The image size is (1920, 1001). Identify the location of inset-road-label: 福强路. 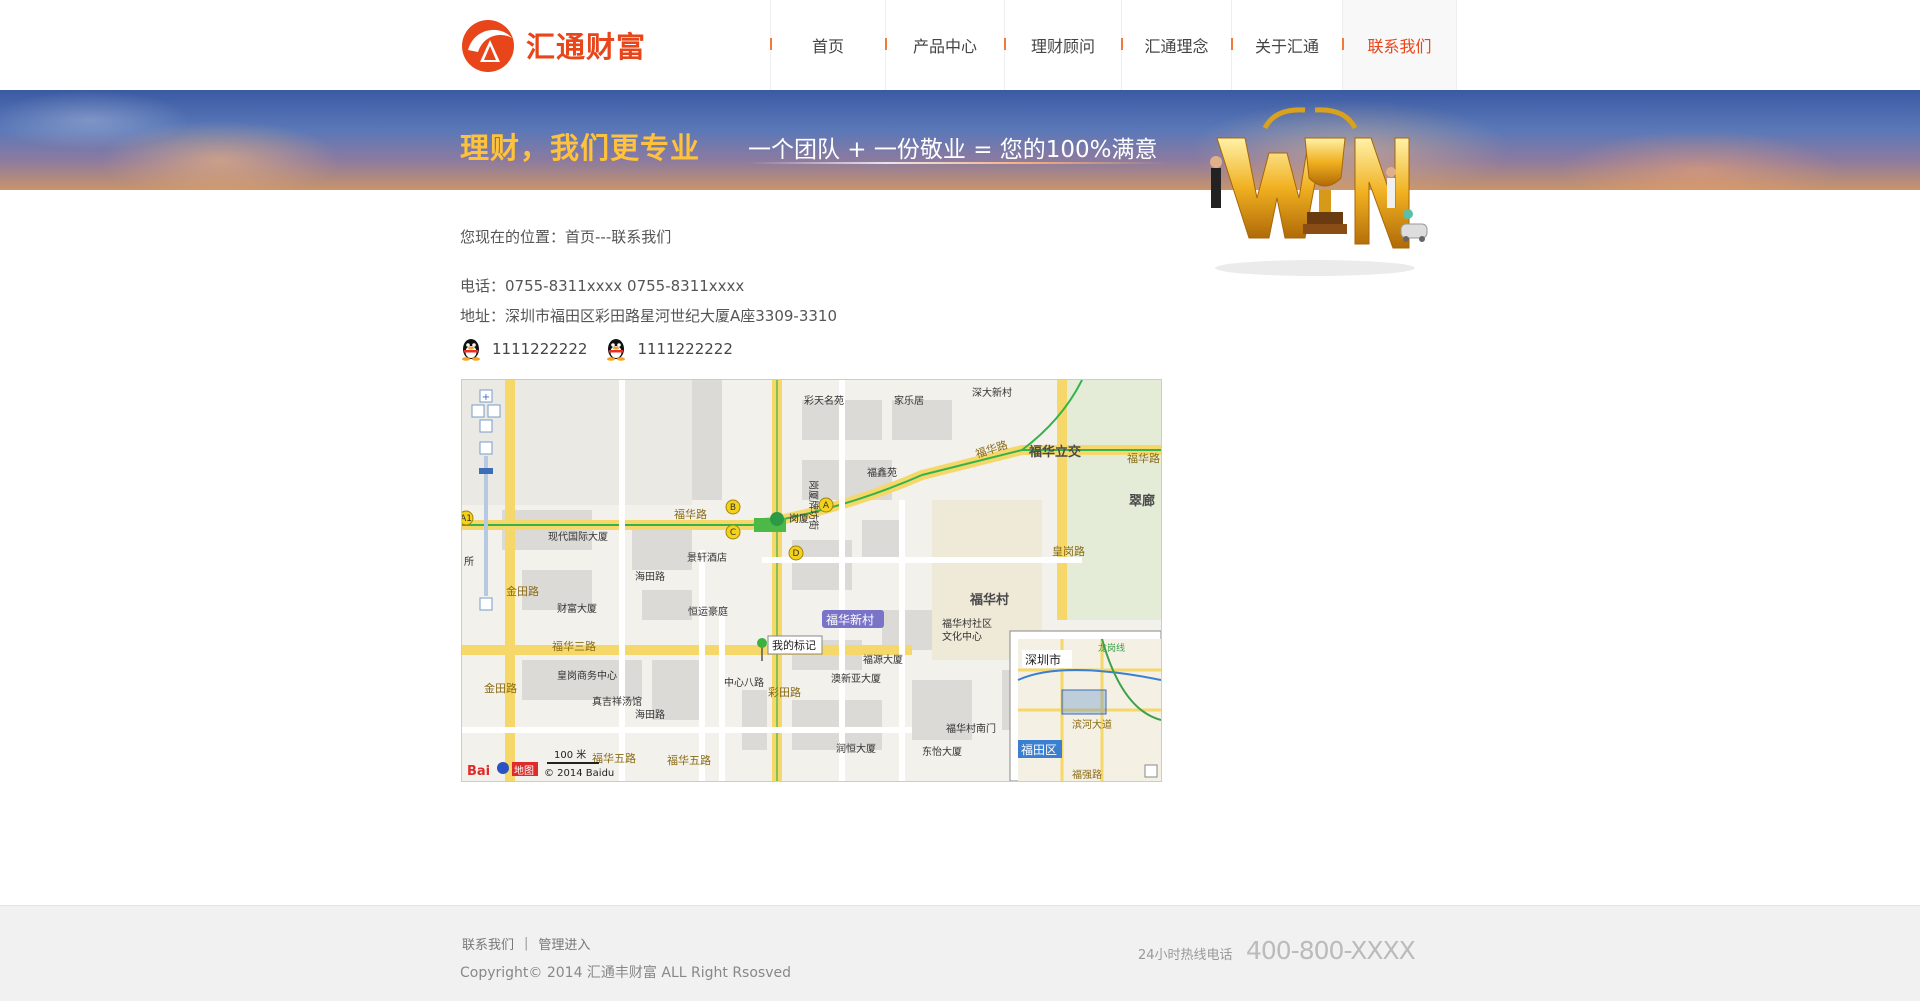
(1087, 774).